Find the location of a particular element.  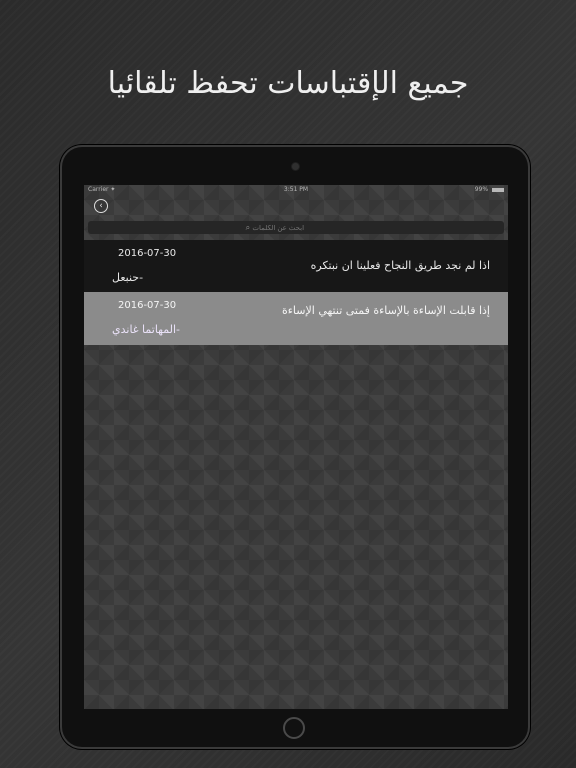

camera-dot is located at coordinates (295, 166).